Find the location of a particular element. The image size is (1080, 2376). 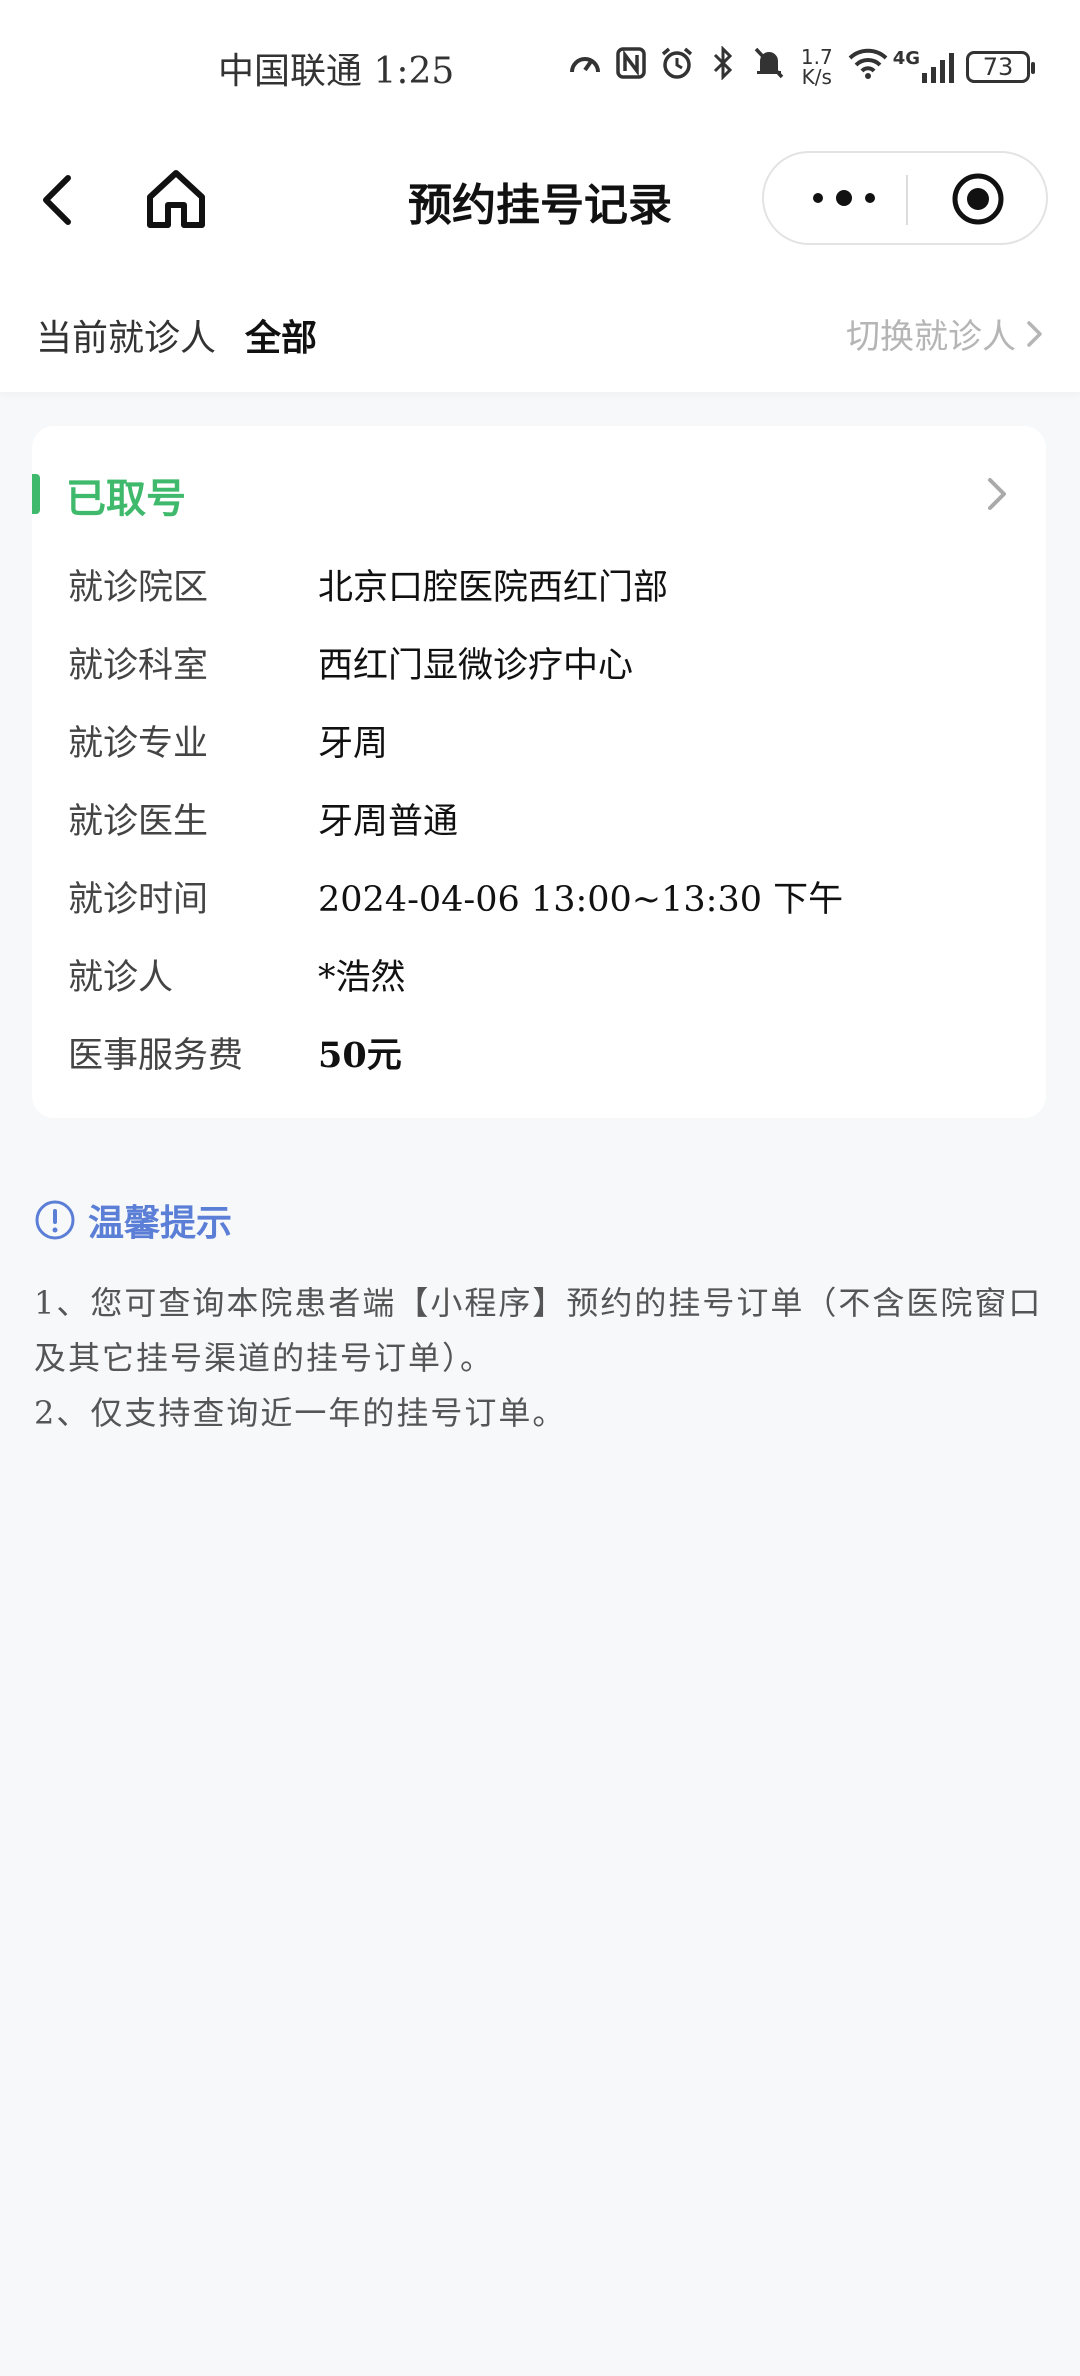

field-label: 就诊医生 is located at coordinates (138, 821).